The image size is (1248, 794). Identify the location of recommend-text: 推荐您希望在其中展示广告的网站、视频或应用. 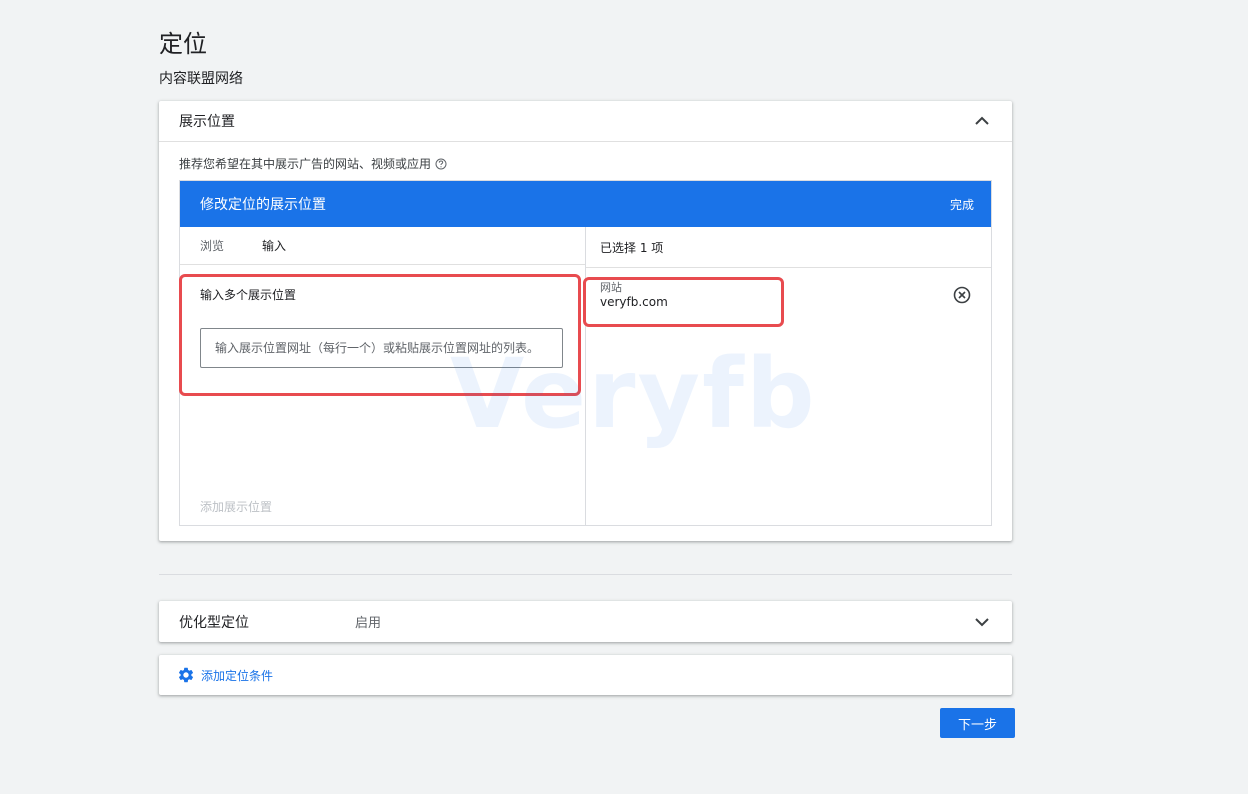
(313, 163).